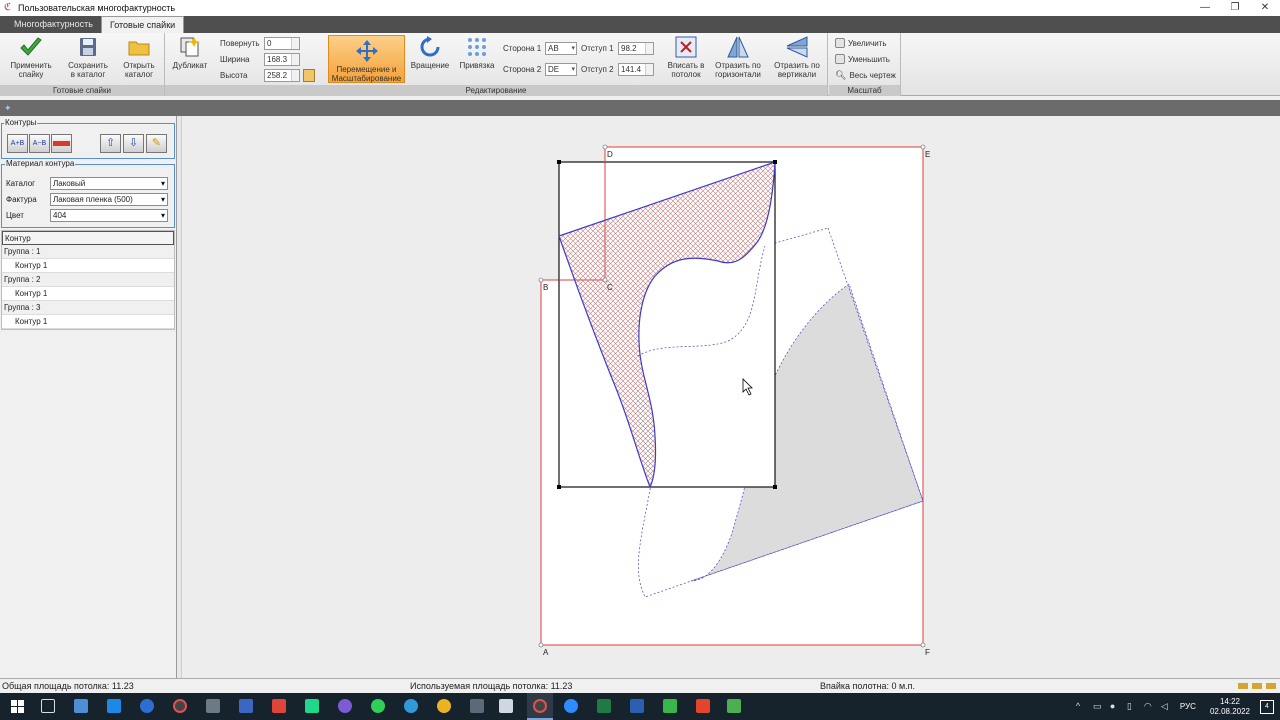  I want to click on handle-bottom-left, so click(559, 487).